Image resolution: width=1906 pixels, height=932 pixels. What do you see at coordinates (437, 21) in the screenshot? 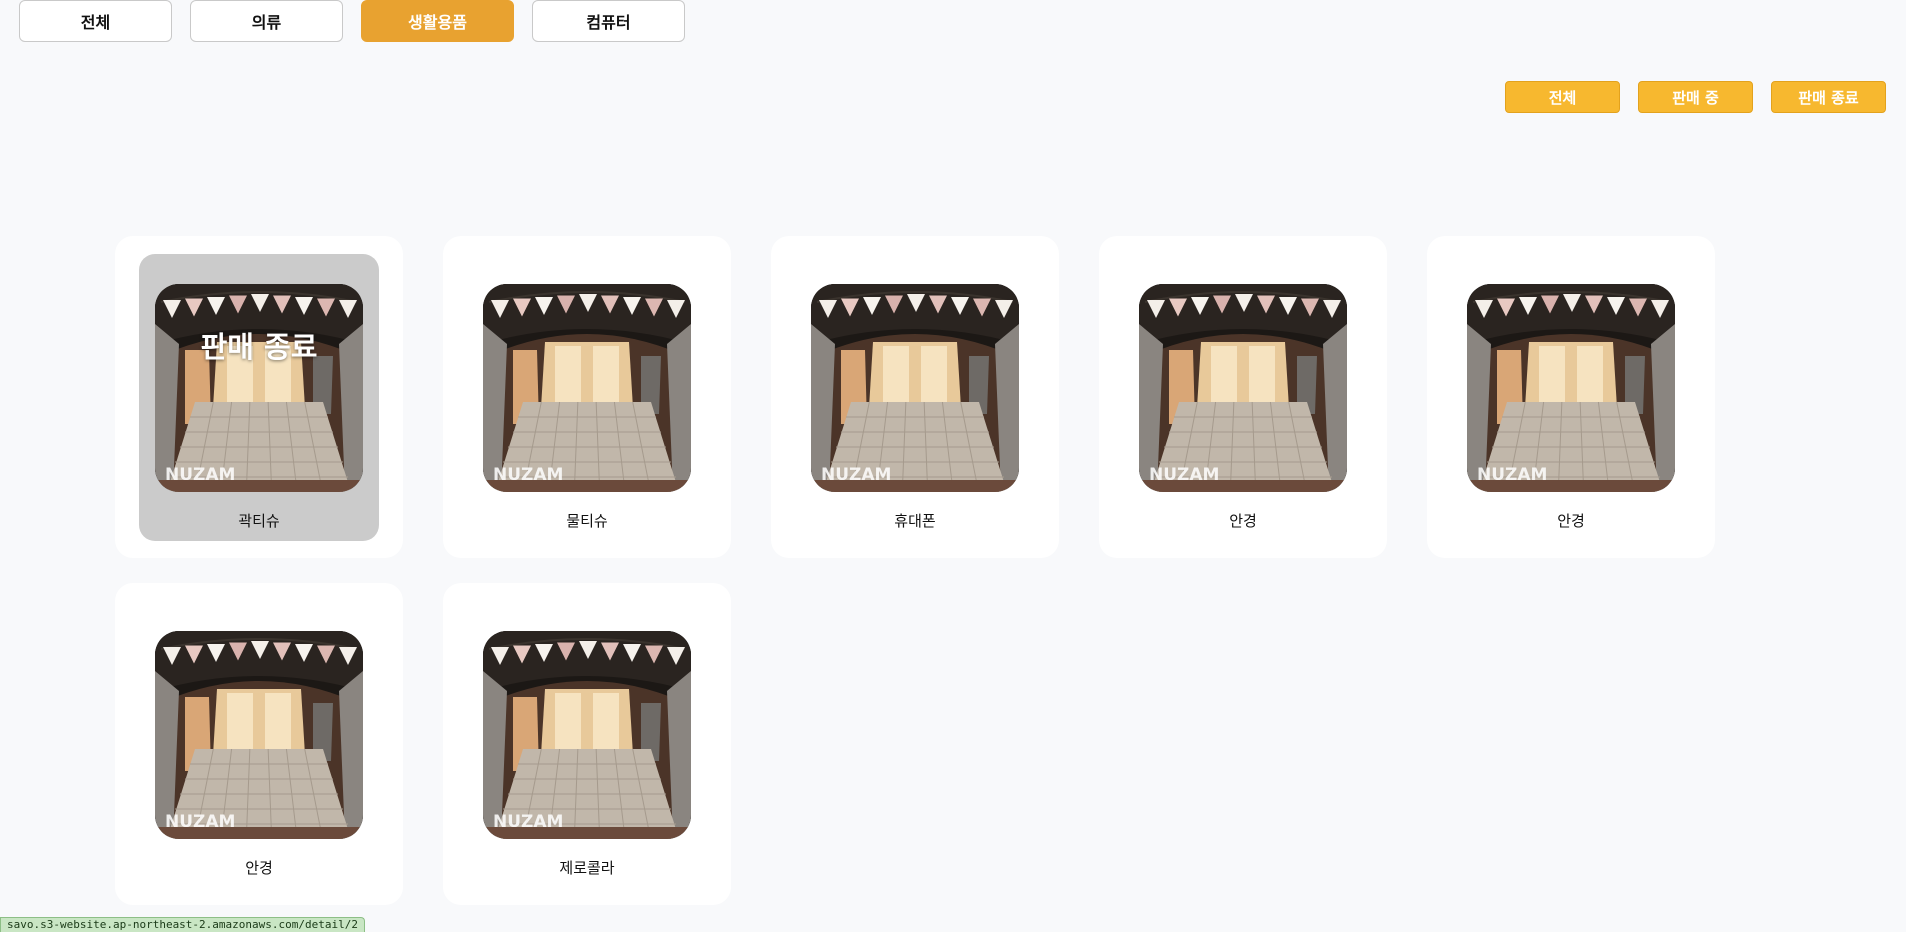
I see `category-household-button: 생활용품` at bounding box center [437, 21].